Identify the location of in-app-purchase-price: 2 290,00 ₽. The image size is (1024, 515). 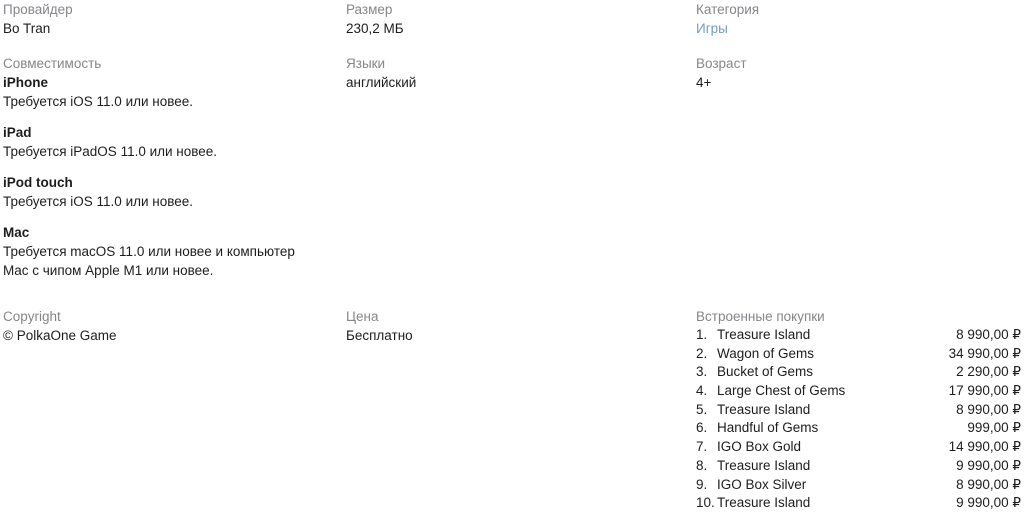
(988, 372).